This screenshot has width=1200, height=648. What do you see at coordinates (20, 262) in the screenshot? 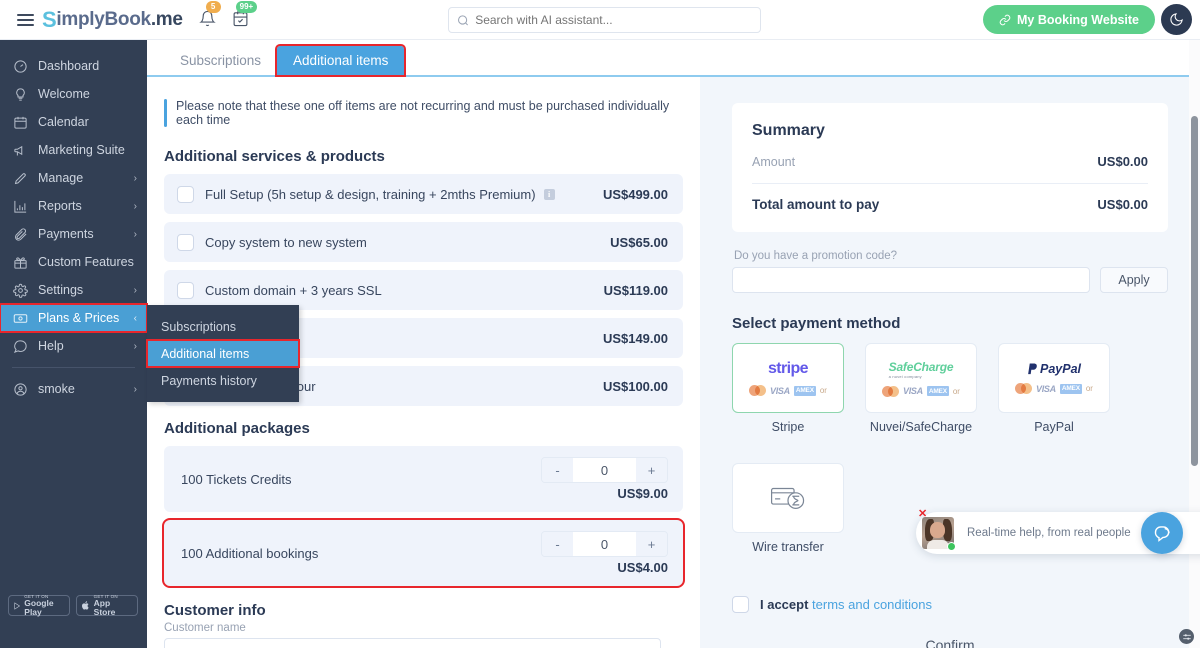
I see `gift-icon` at bounding box center [20, 262].